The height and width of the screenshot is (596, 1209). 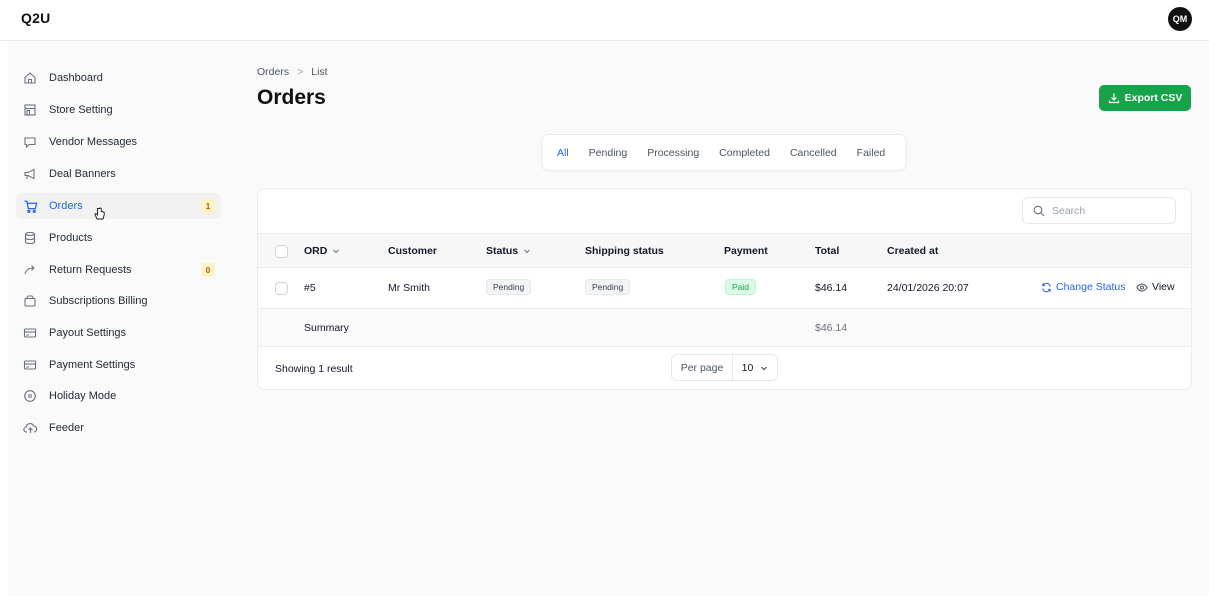 I want to click on export-csv-button: Export CSV, so click(x=1145, y=98).